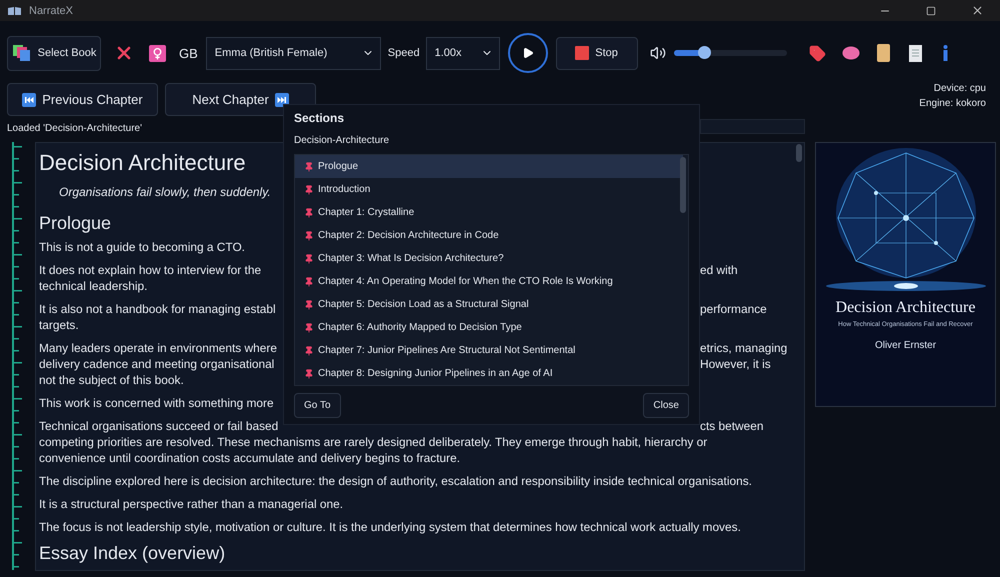  I want to click on section-item: Chapter 1: Crystalline, so click(489, 212).